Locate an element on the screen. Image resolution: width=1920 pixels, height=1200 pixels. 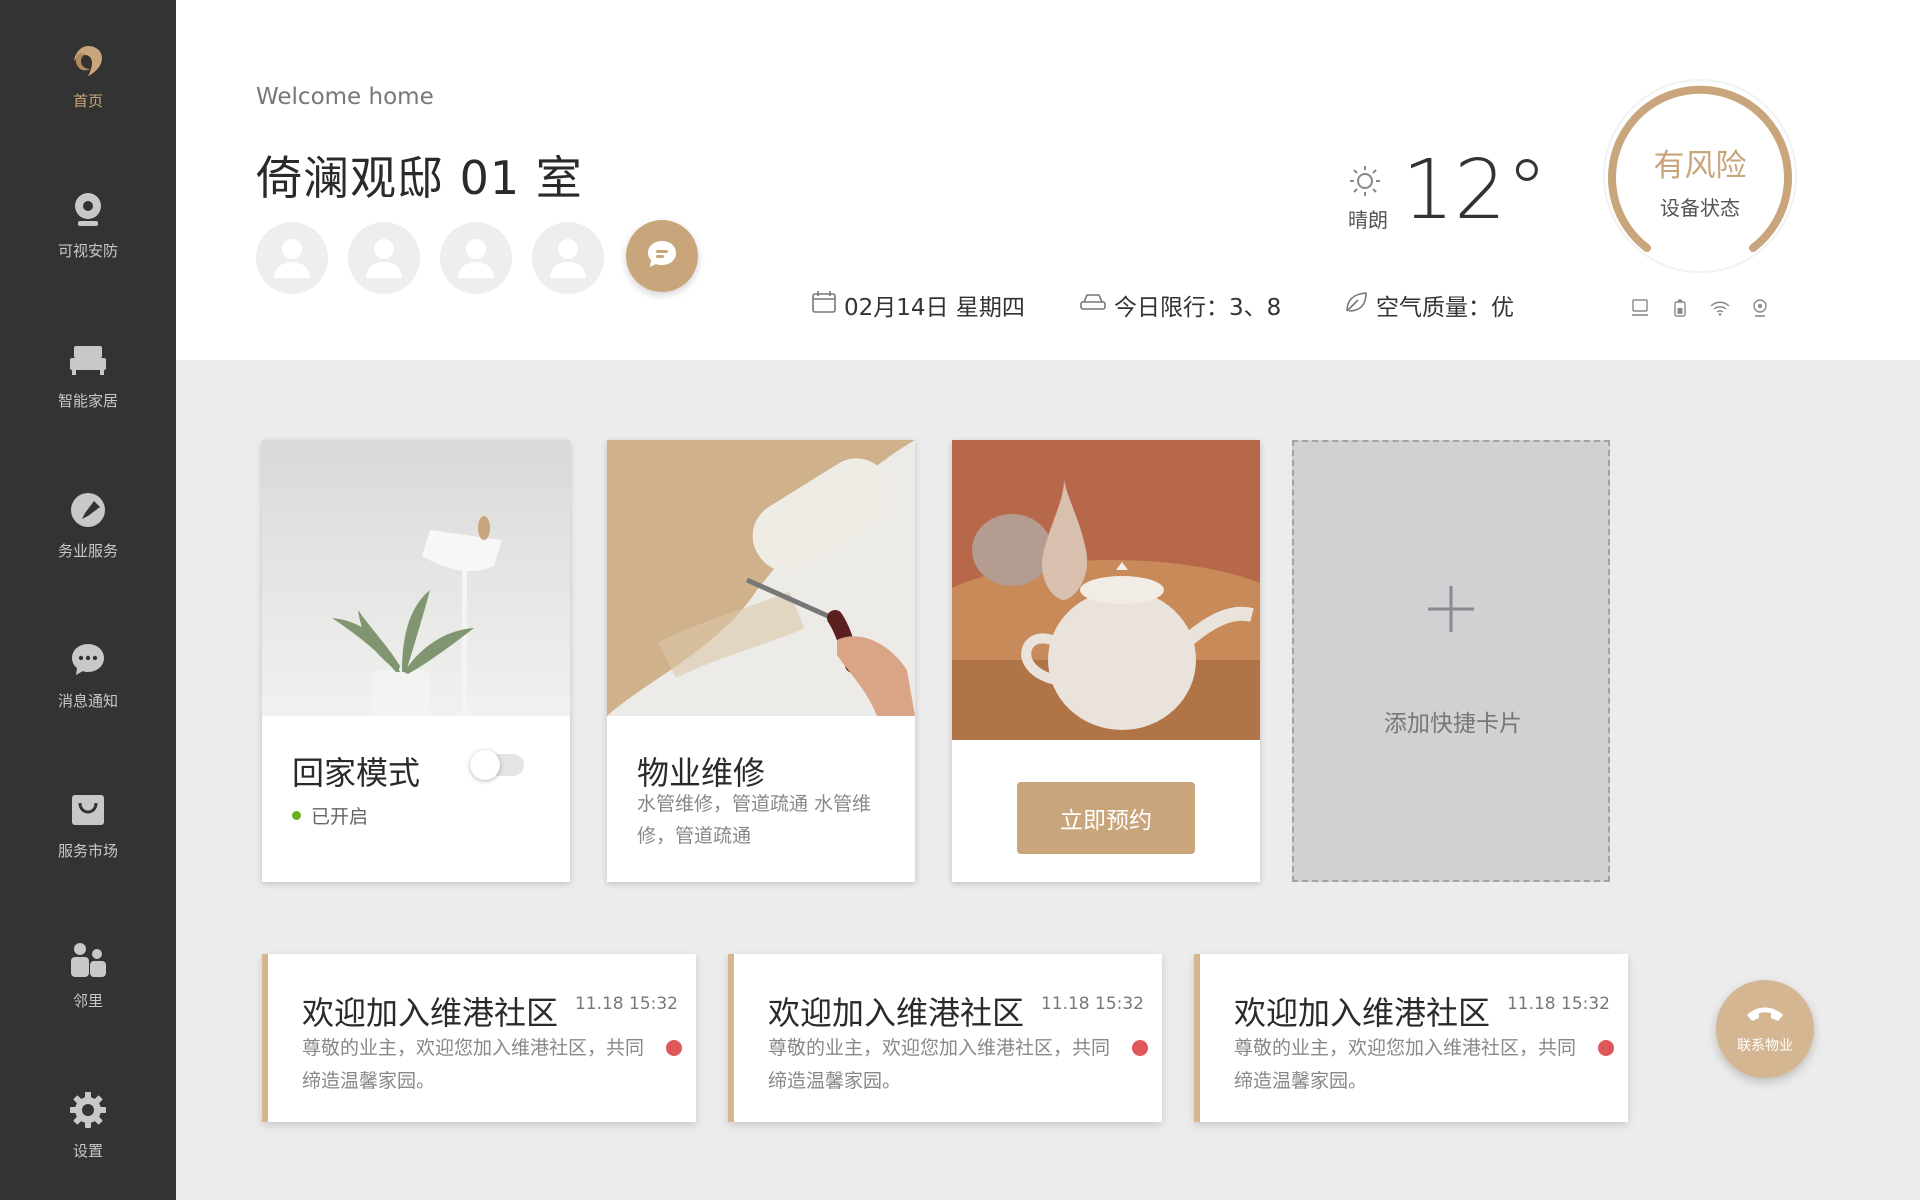
traffic-text: 今日限行：3、8 is located at coordinates (1198, 308).